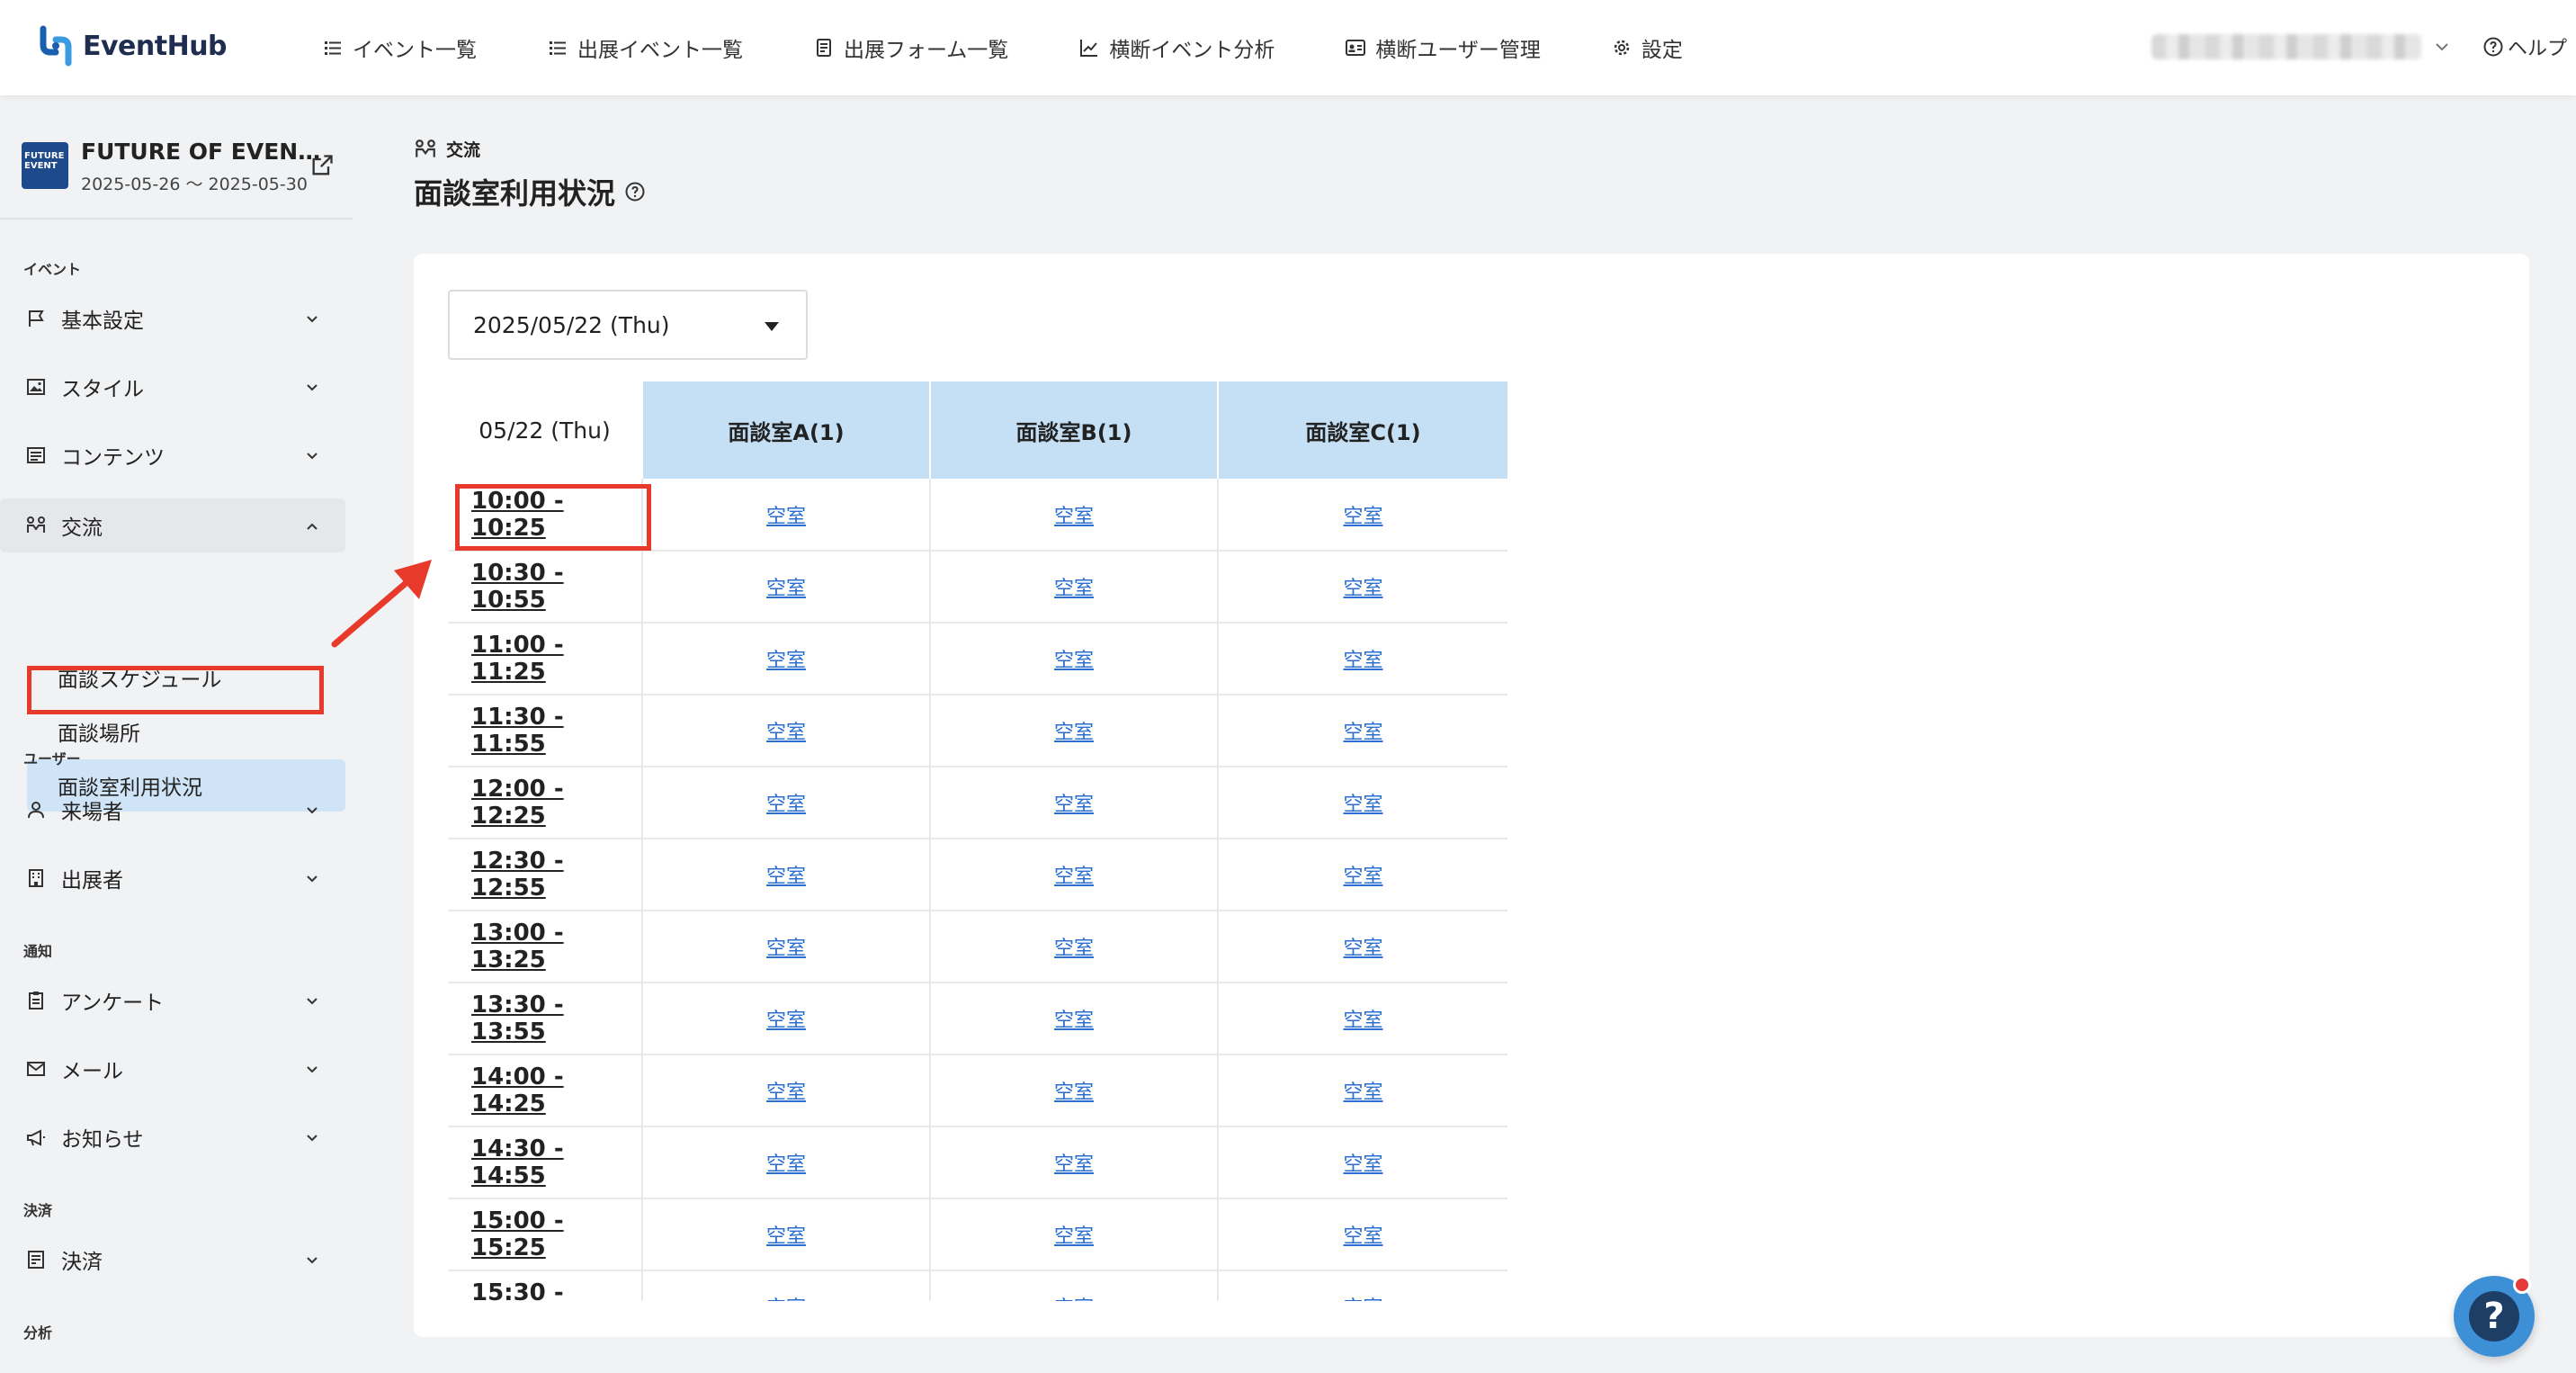 The image size is (2576, 1373). Describe the element at coordinates (36, 387) in the screenshot. I see `image-icon` at that location.